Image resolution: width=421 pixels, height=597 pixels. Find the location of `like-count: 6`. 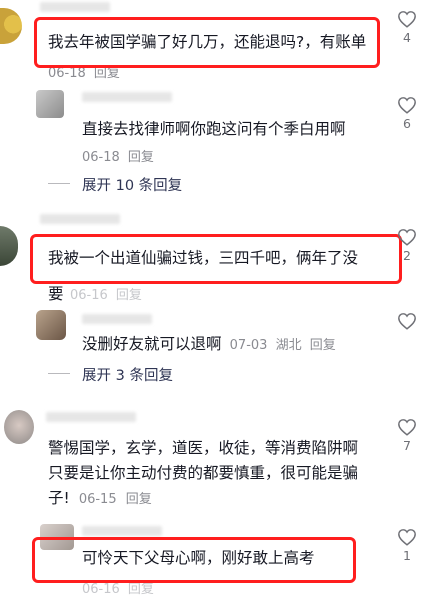

like-count: 6 is located at coordinates (407, 123).